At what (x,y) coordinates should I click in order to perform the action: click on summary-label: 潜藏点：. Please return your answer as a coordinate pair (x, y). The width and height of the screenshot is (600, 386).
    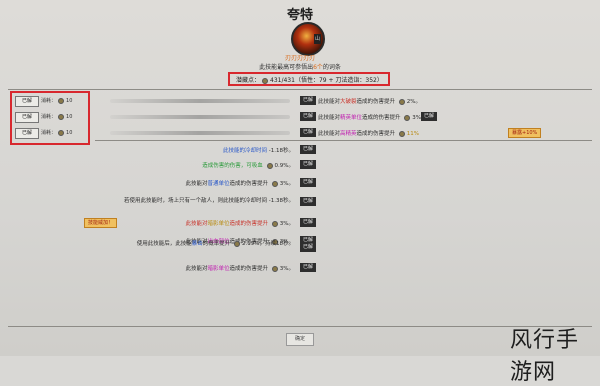
    Looking at the image, I should click on (248, 80).